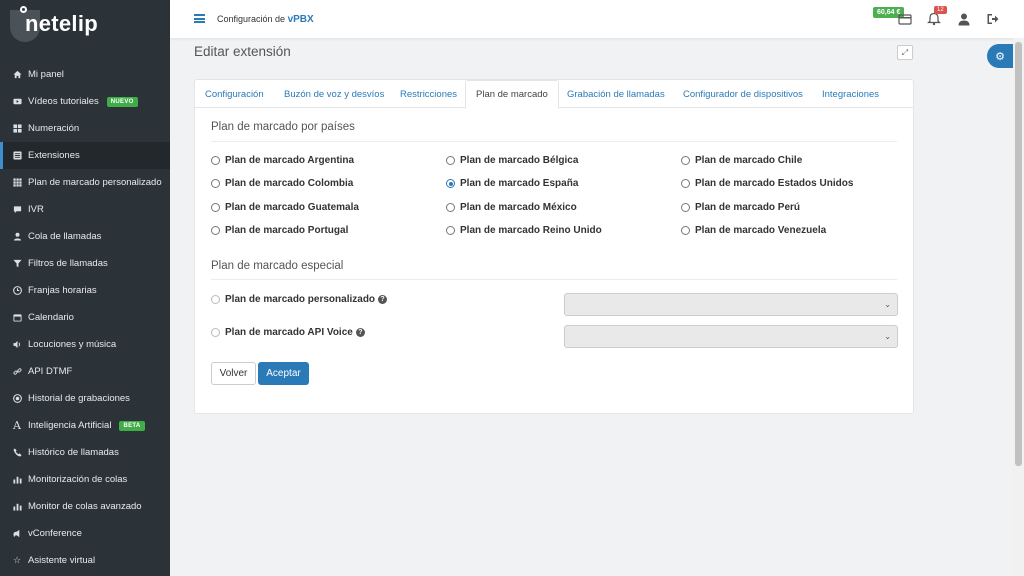 This screenshot has width=1024, height=576. I want to click on tab-configurador-dispositivos: Configurador de dispositivos, so click(743, 94).